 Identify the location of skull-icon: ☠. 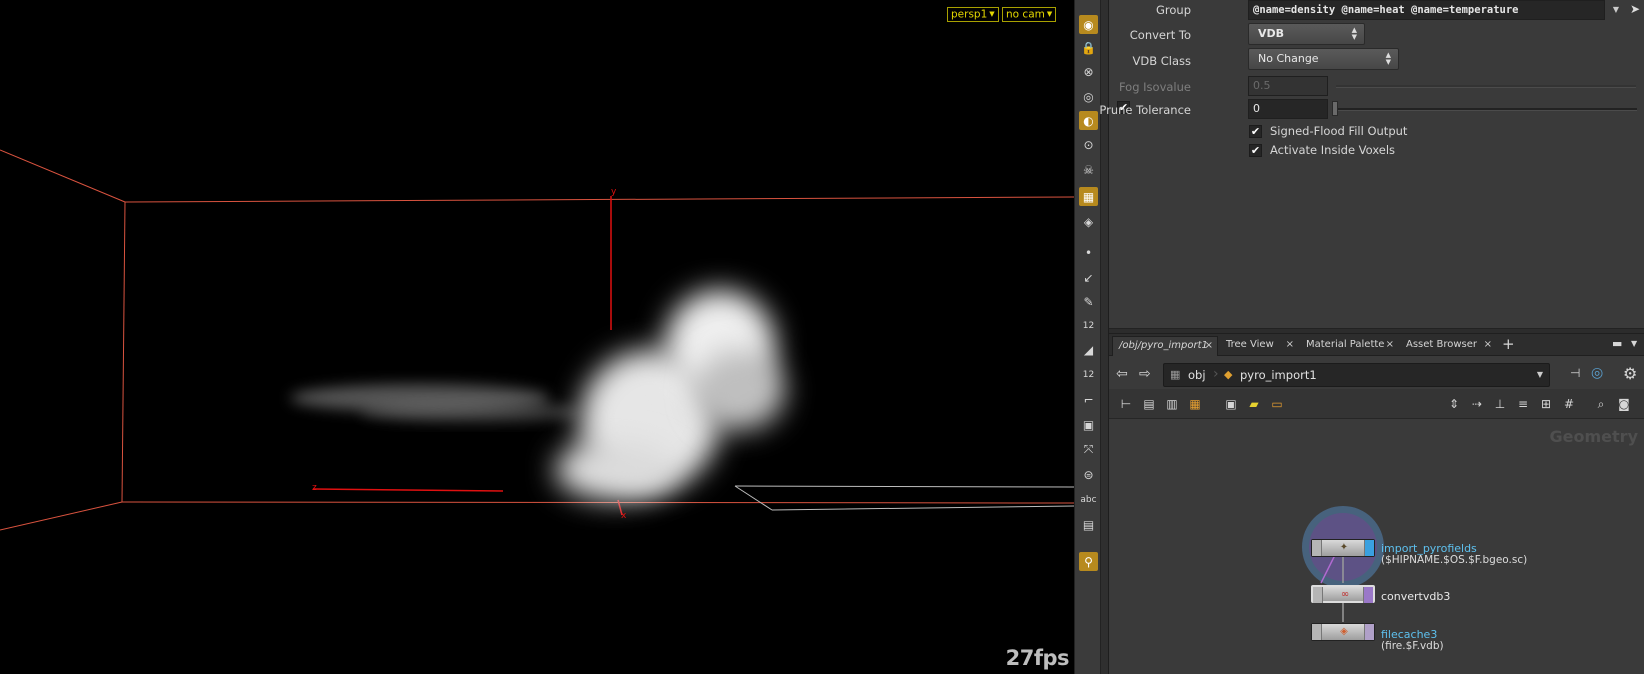
(1088, 169).